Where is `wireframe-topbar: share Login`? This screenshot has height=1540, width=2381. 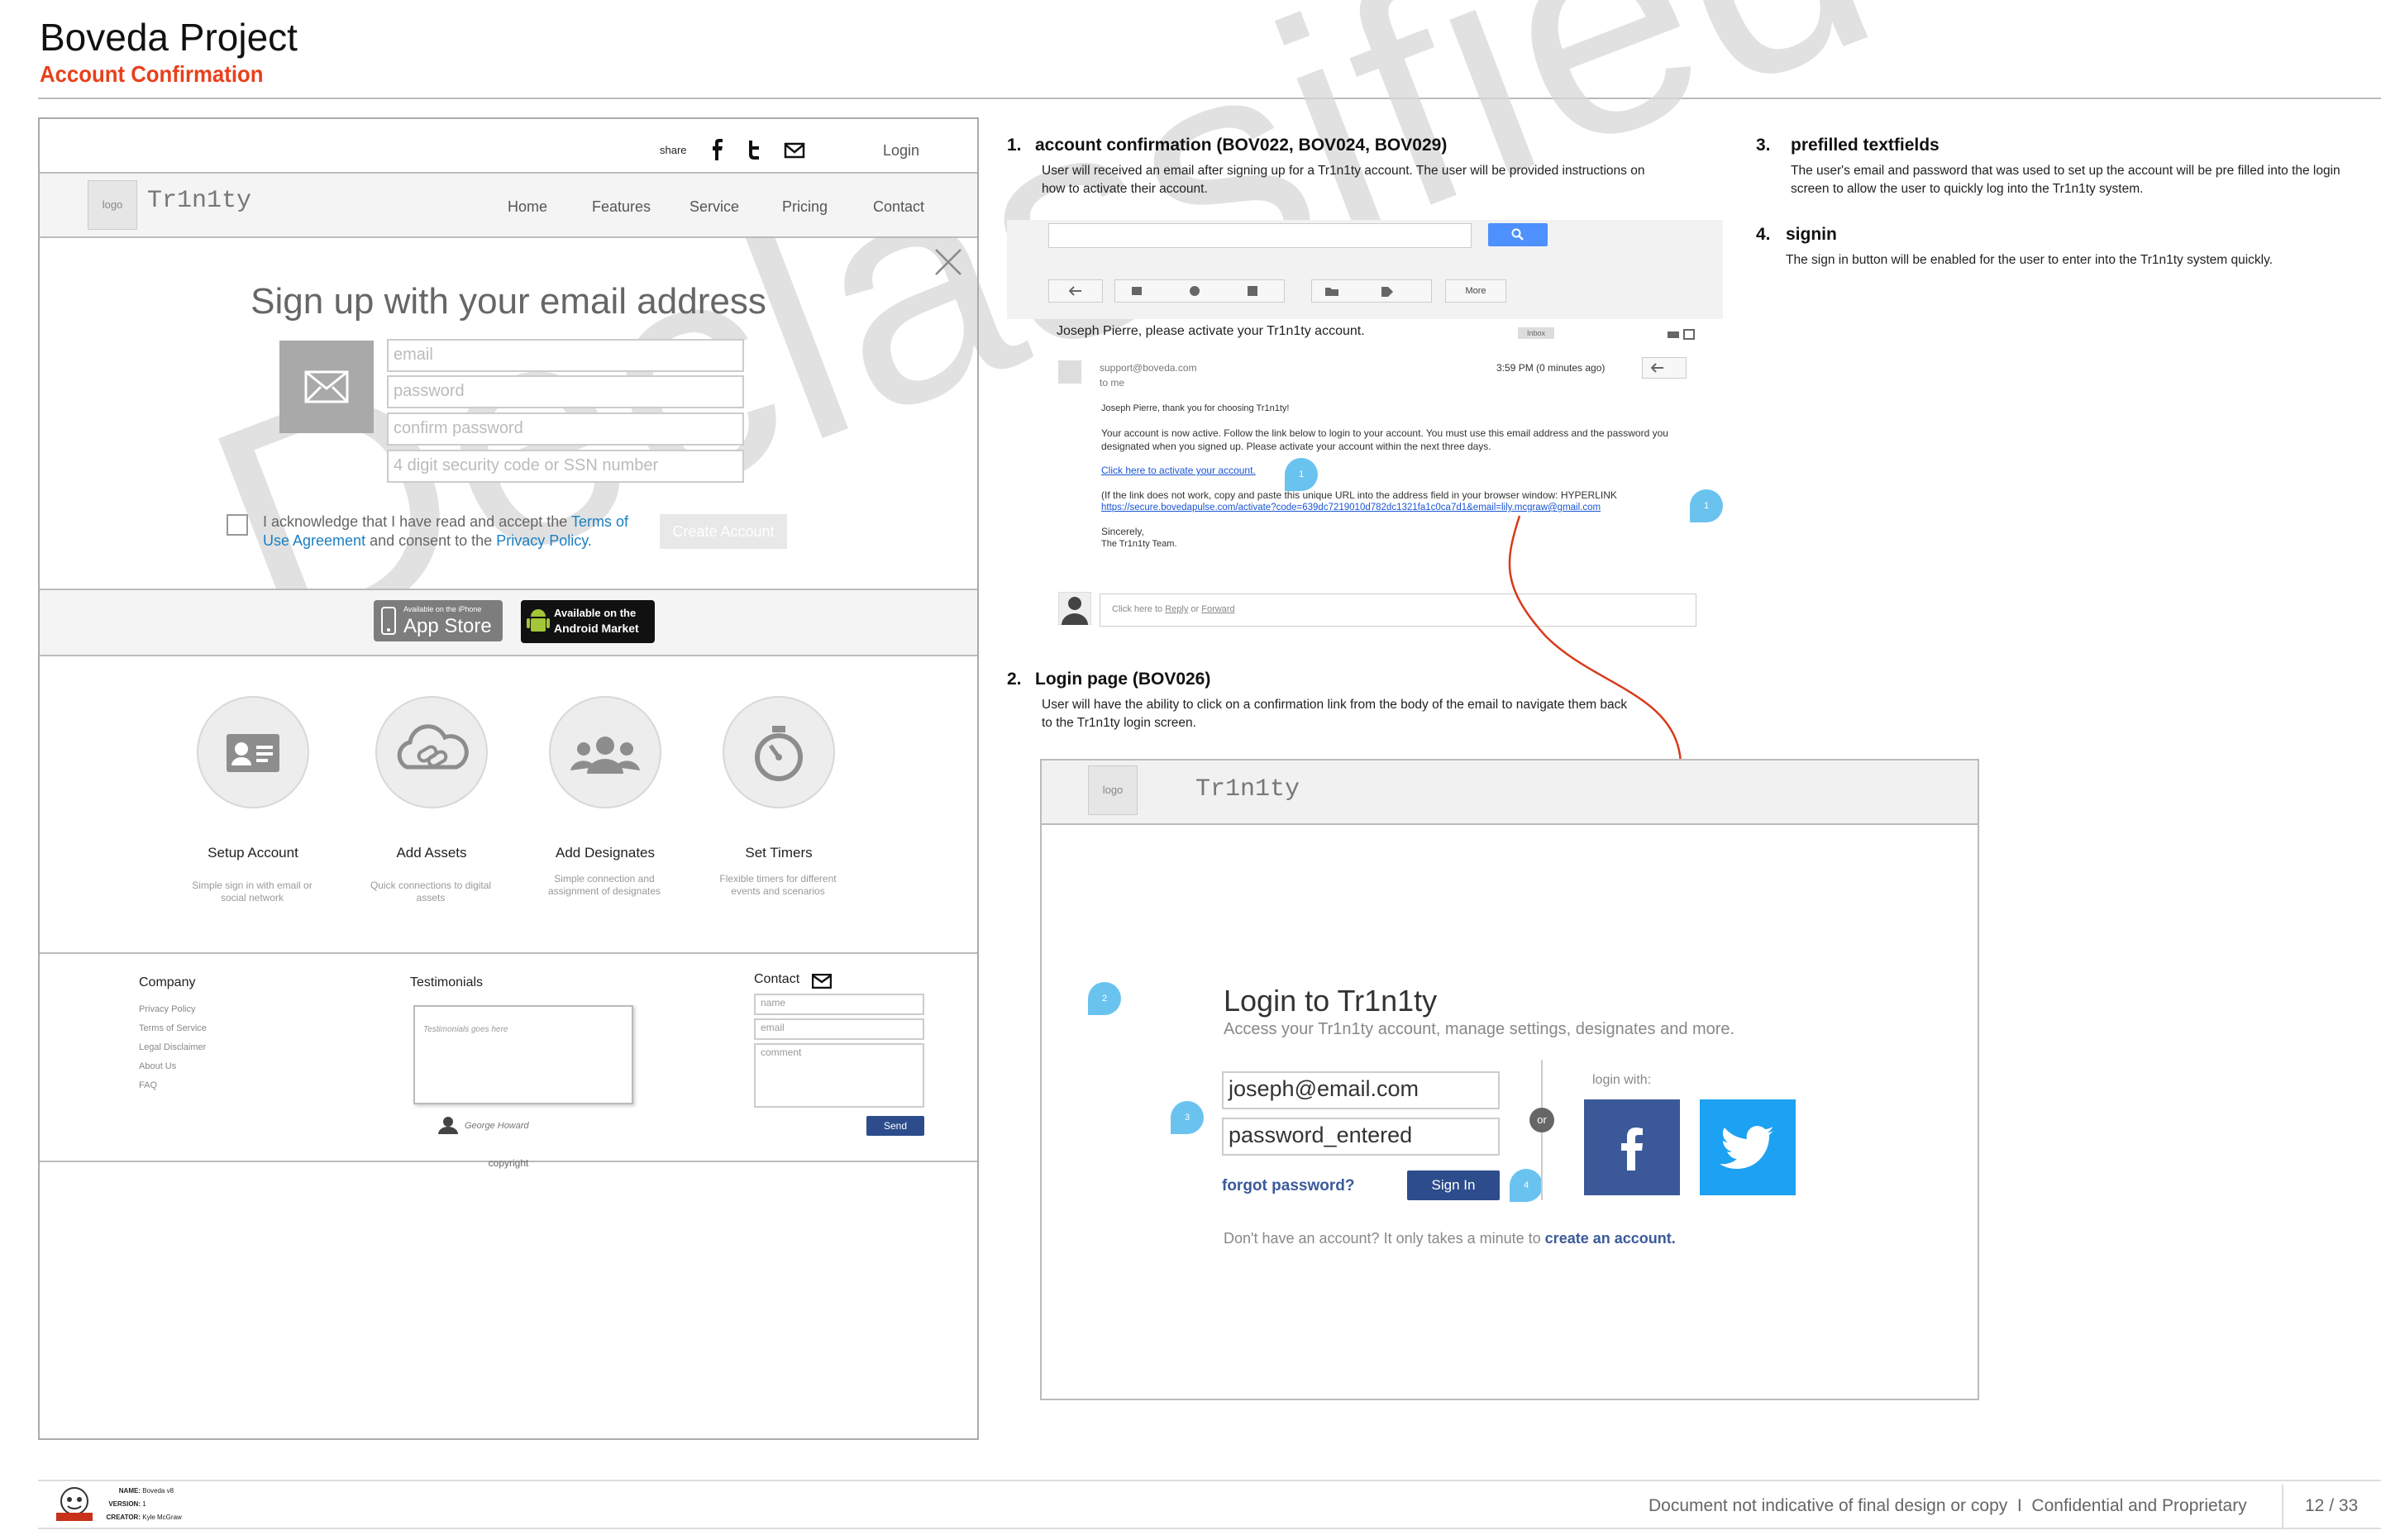
wireframe-topbar: share Login is located at coordinates (508, 146).